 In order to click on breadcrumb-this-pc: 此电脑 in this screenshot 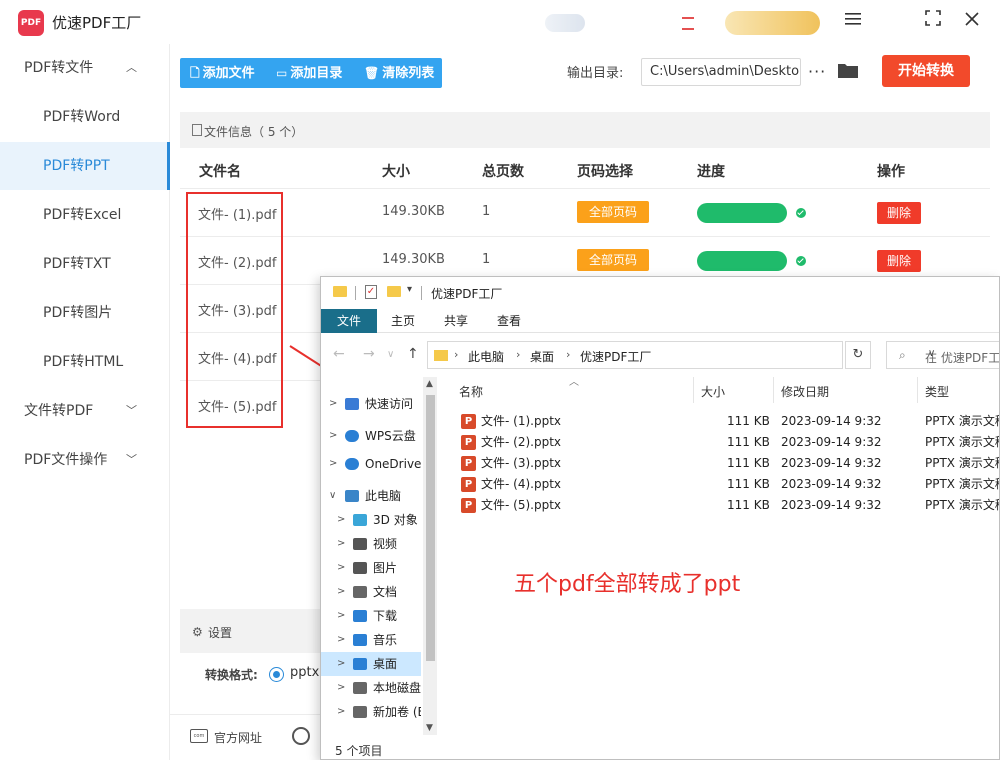, I will do `click(486, 356)`.